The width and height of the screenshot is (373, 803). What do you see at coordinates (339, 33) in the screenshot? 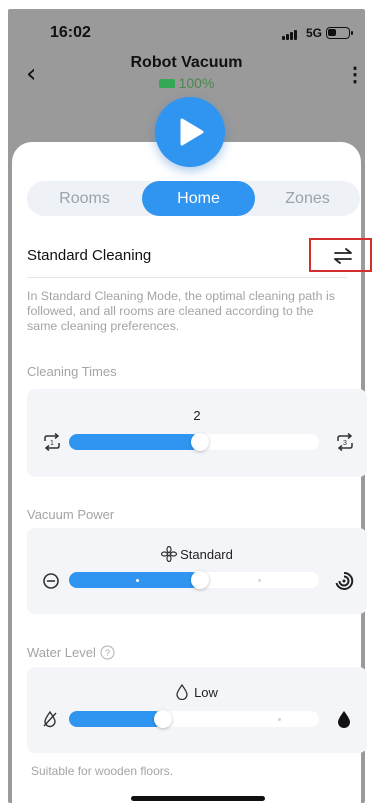
I see `battery-status-icon` at bounding box center [339, 33].